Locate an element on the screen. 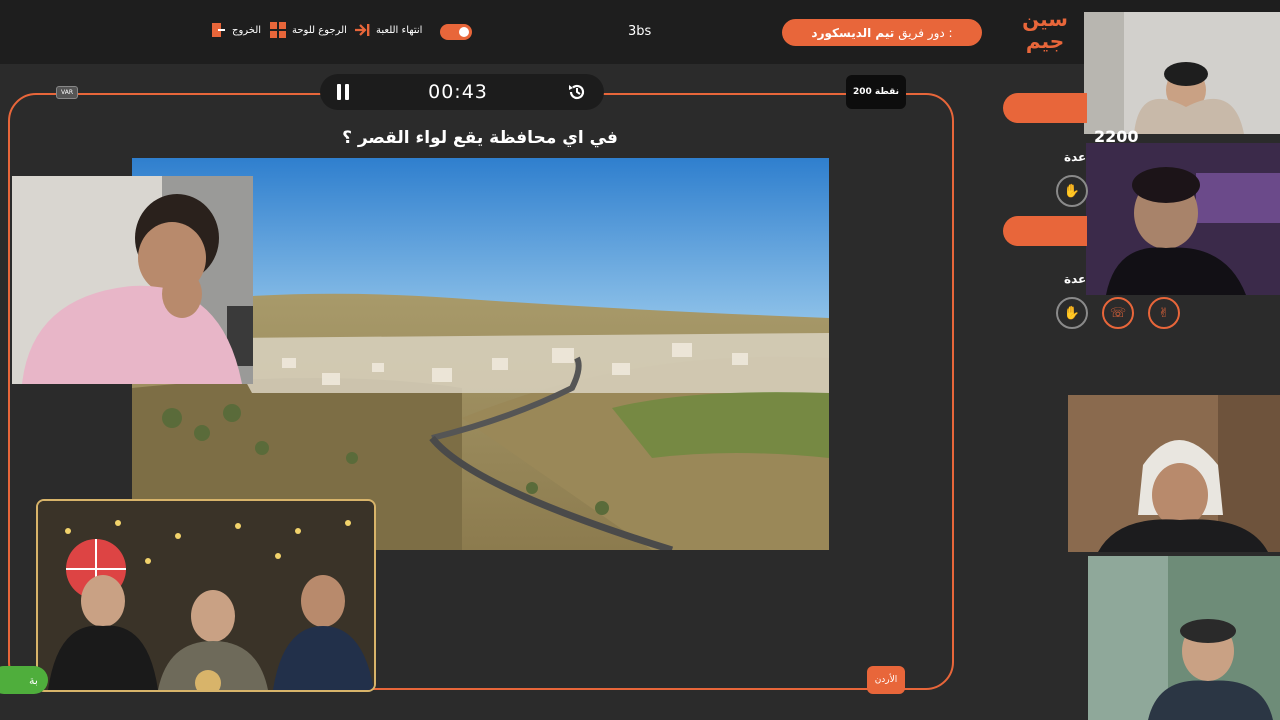 The width and height of the screenshot is (1280, 720). question-text: في اي محافظة يقع لواء القصر ؟ is located at coordinates (480, 138).